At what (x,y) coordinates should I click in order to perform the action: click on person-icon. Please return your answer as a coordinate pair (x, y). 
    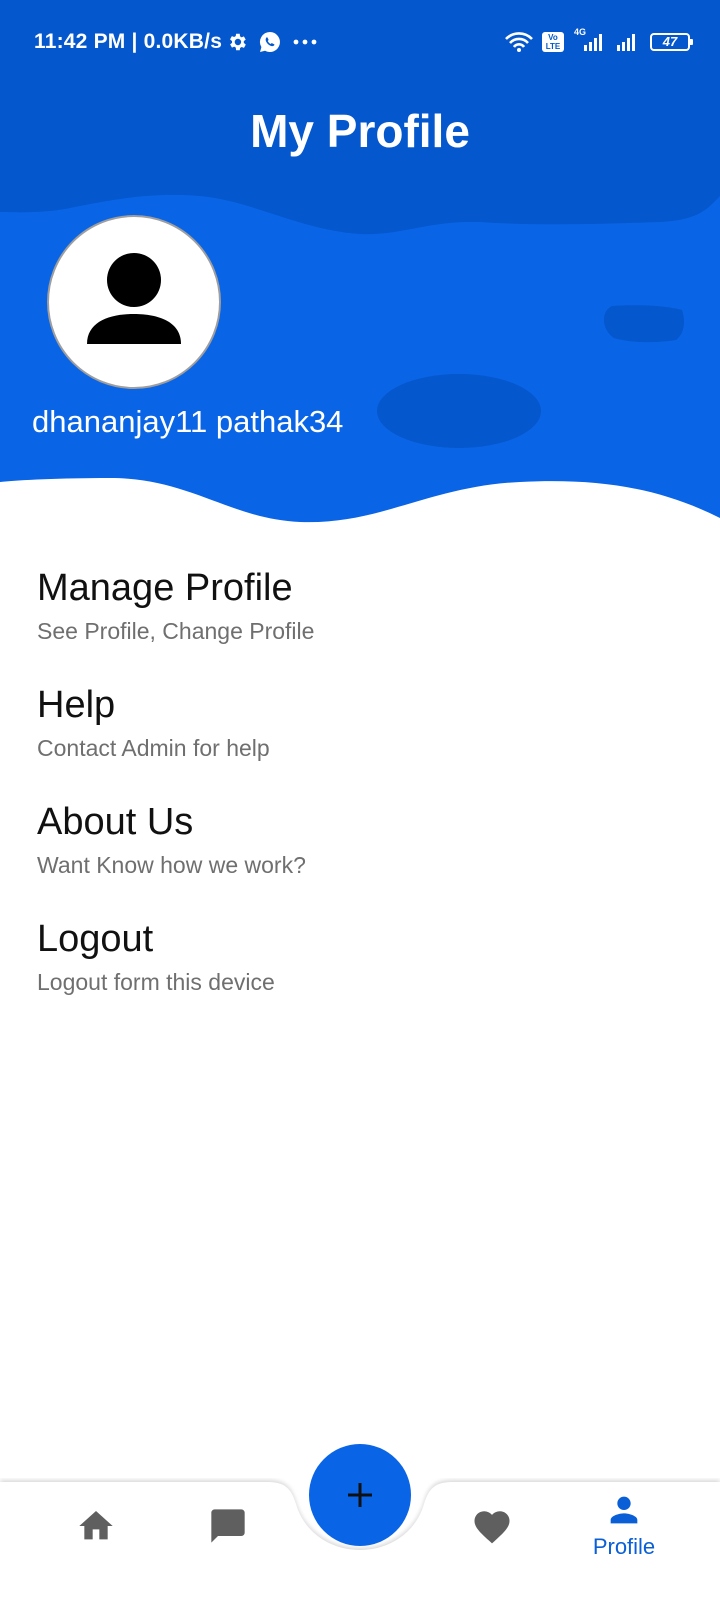
    Looking at the image, I should click on (624, 1510).